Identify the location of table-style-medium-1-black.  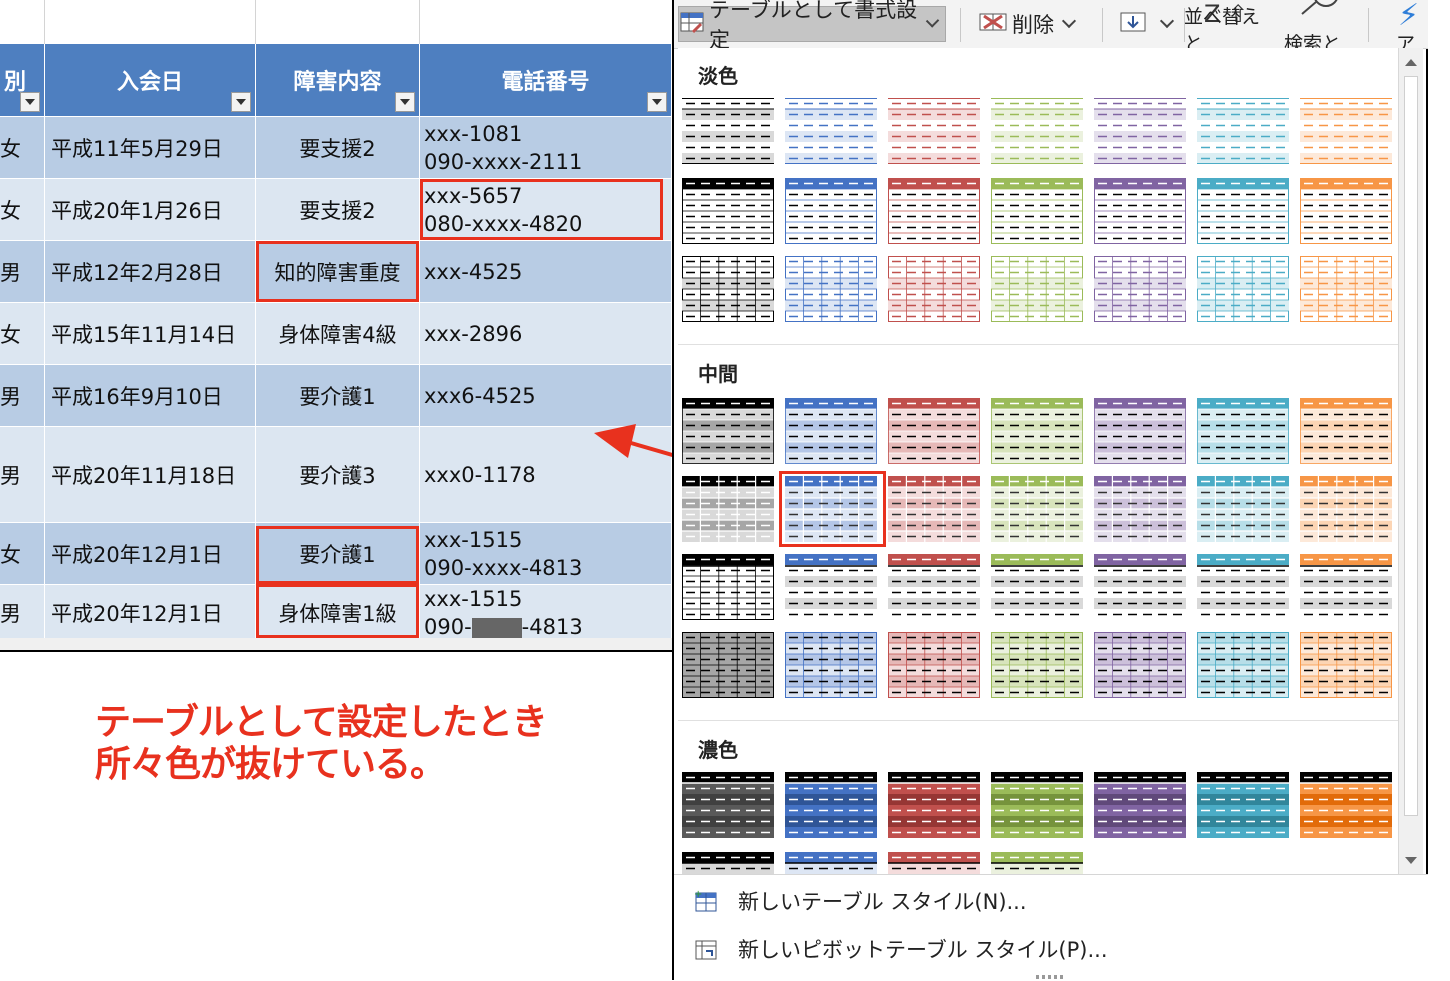
(728, 431).